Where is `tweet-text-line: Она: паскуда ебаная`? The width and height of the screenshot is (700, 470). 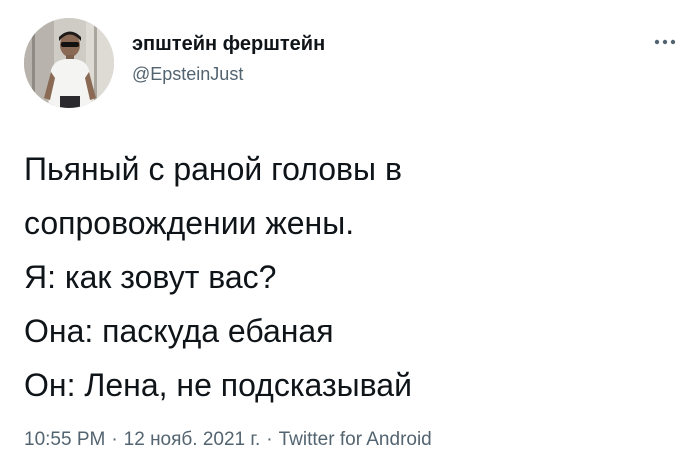
tweet-text-line: Она: паскуда ебаная is located at coordinates (179, 331).